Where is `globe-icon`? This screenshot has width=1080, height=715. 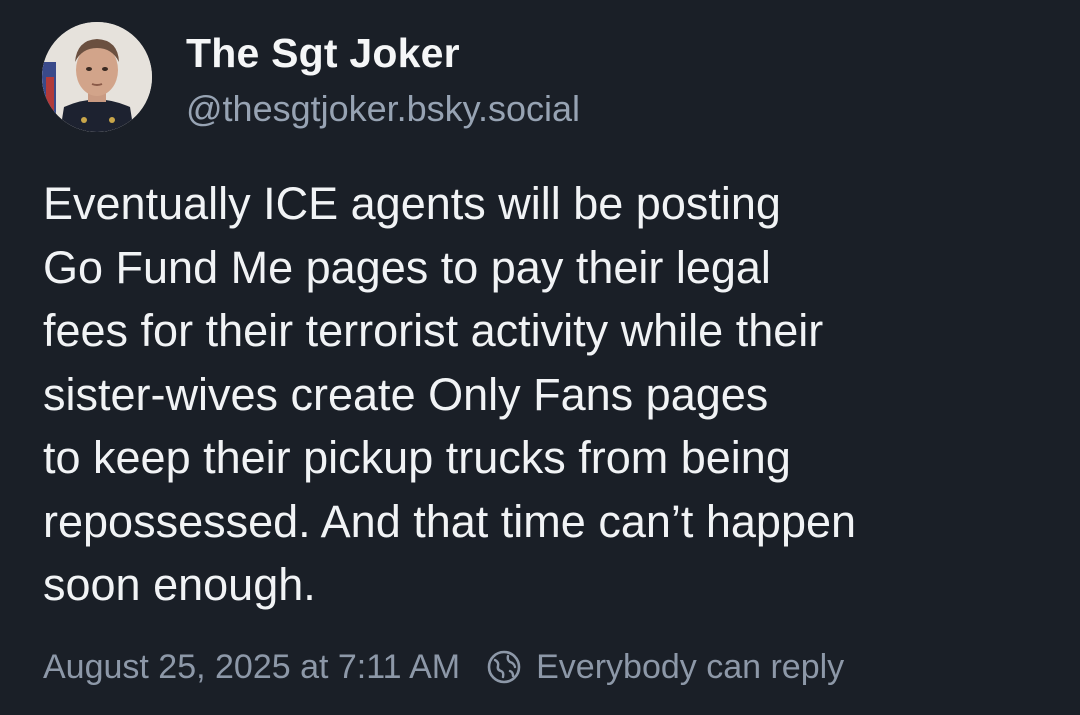 globe-icon is located at coordinates (504, 667).